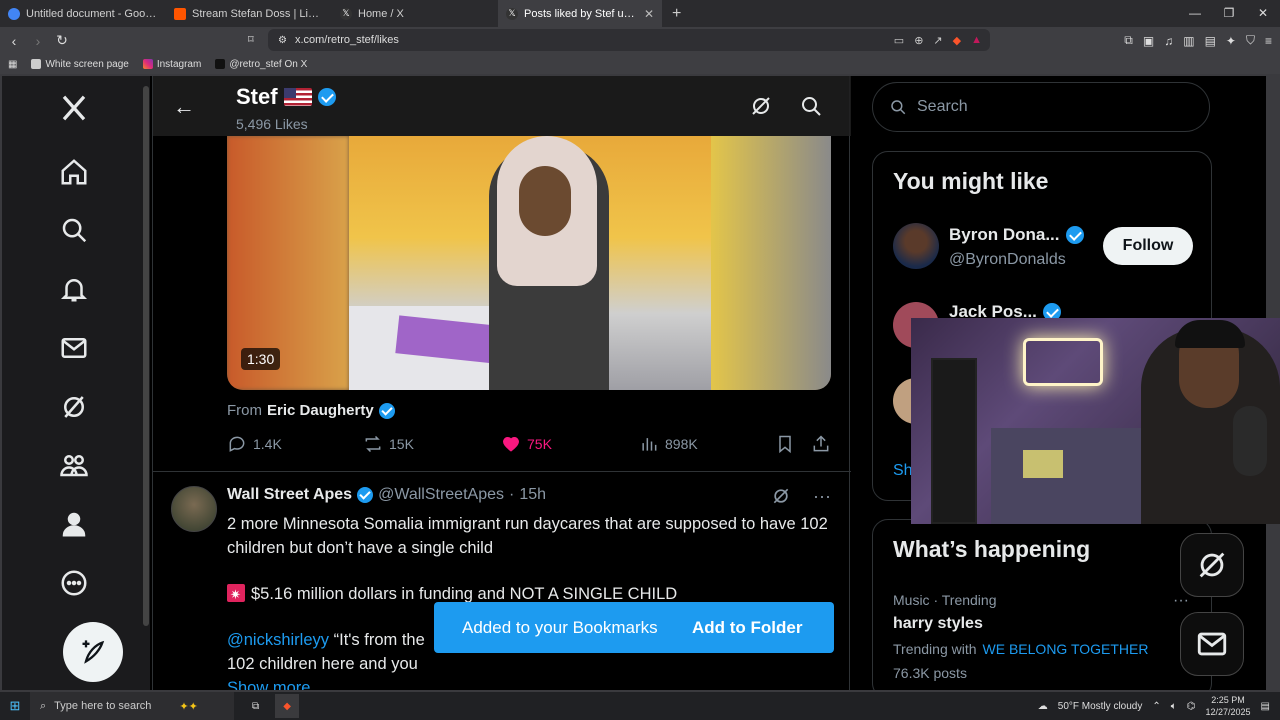 This screenshot has height=720, width=1280. I want to click on share-button, so click(821, 444).